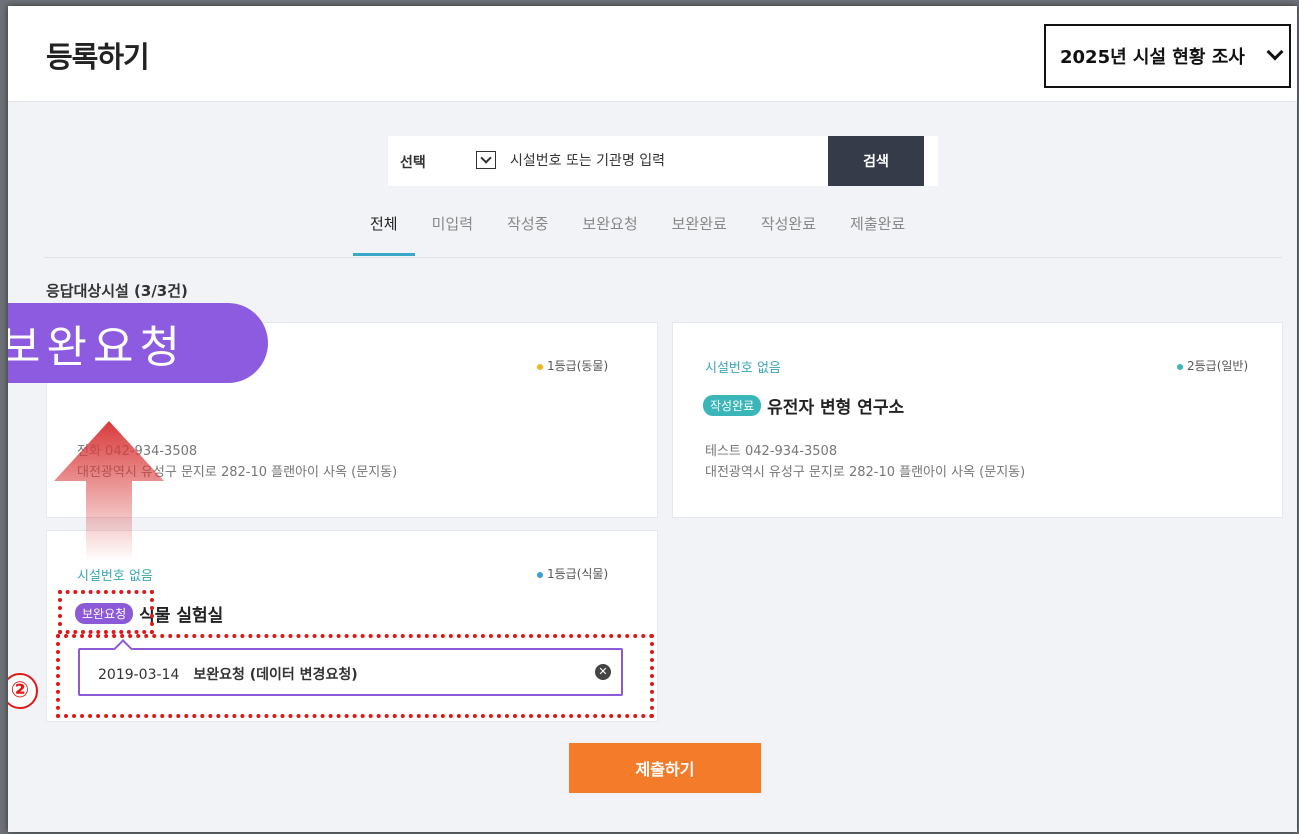  Describe the element at coordinates (877, 234) in the screenshot. I see `tab-submitted: 제출완료` at that location.